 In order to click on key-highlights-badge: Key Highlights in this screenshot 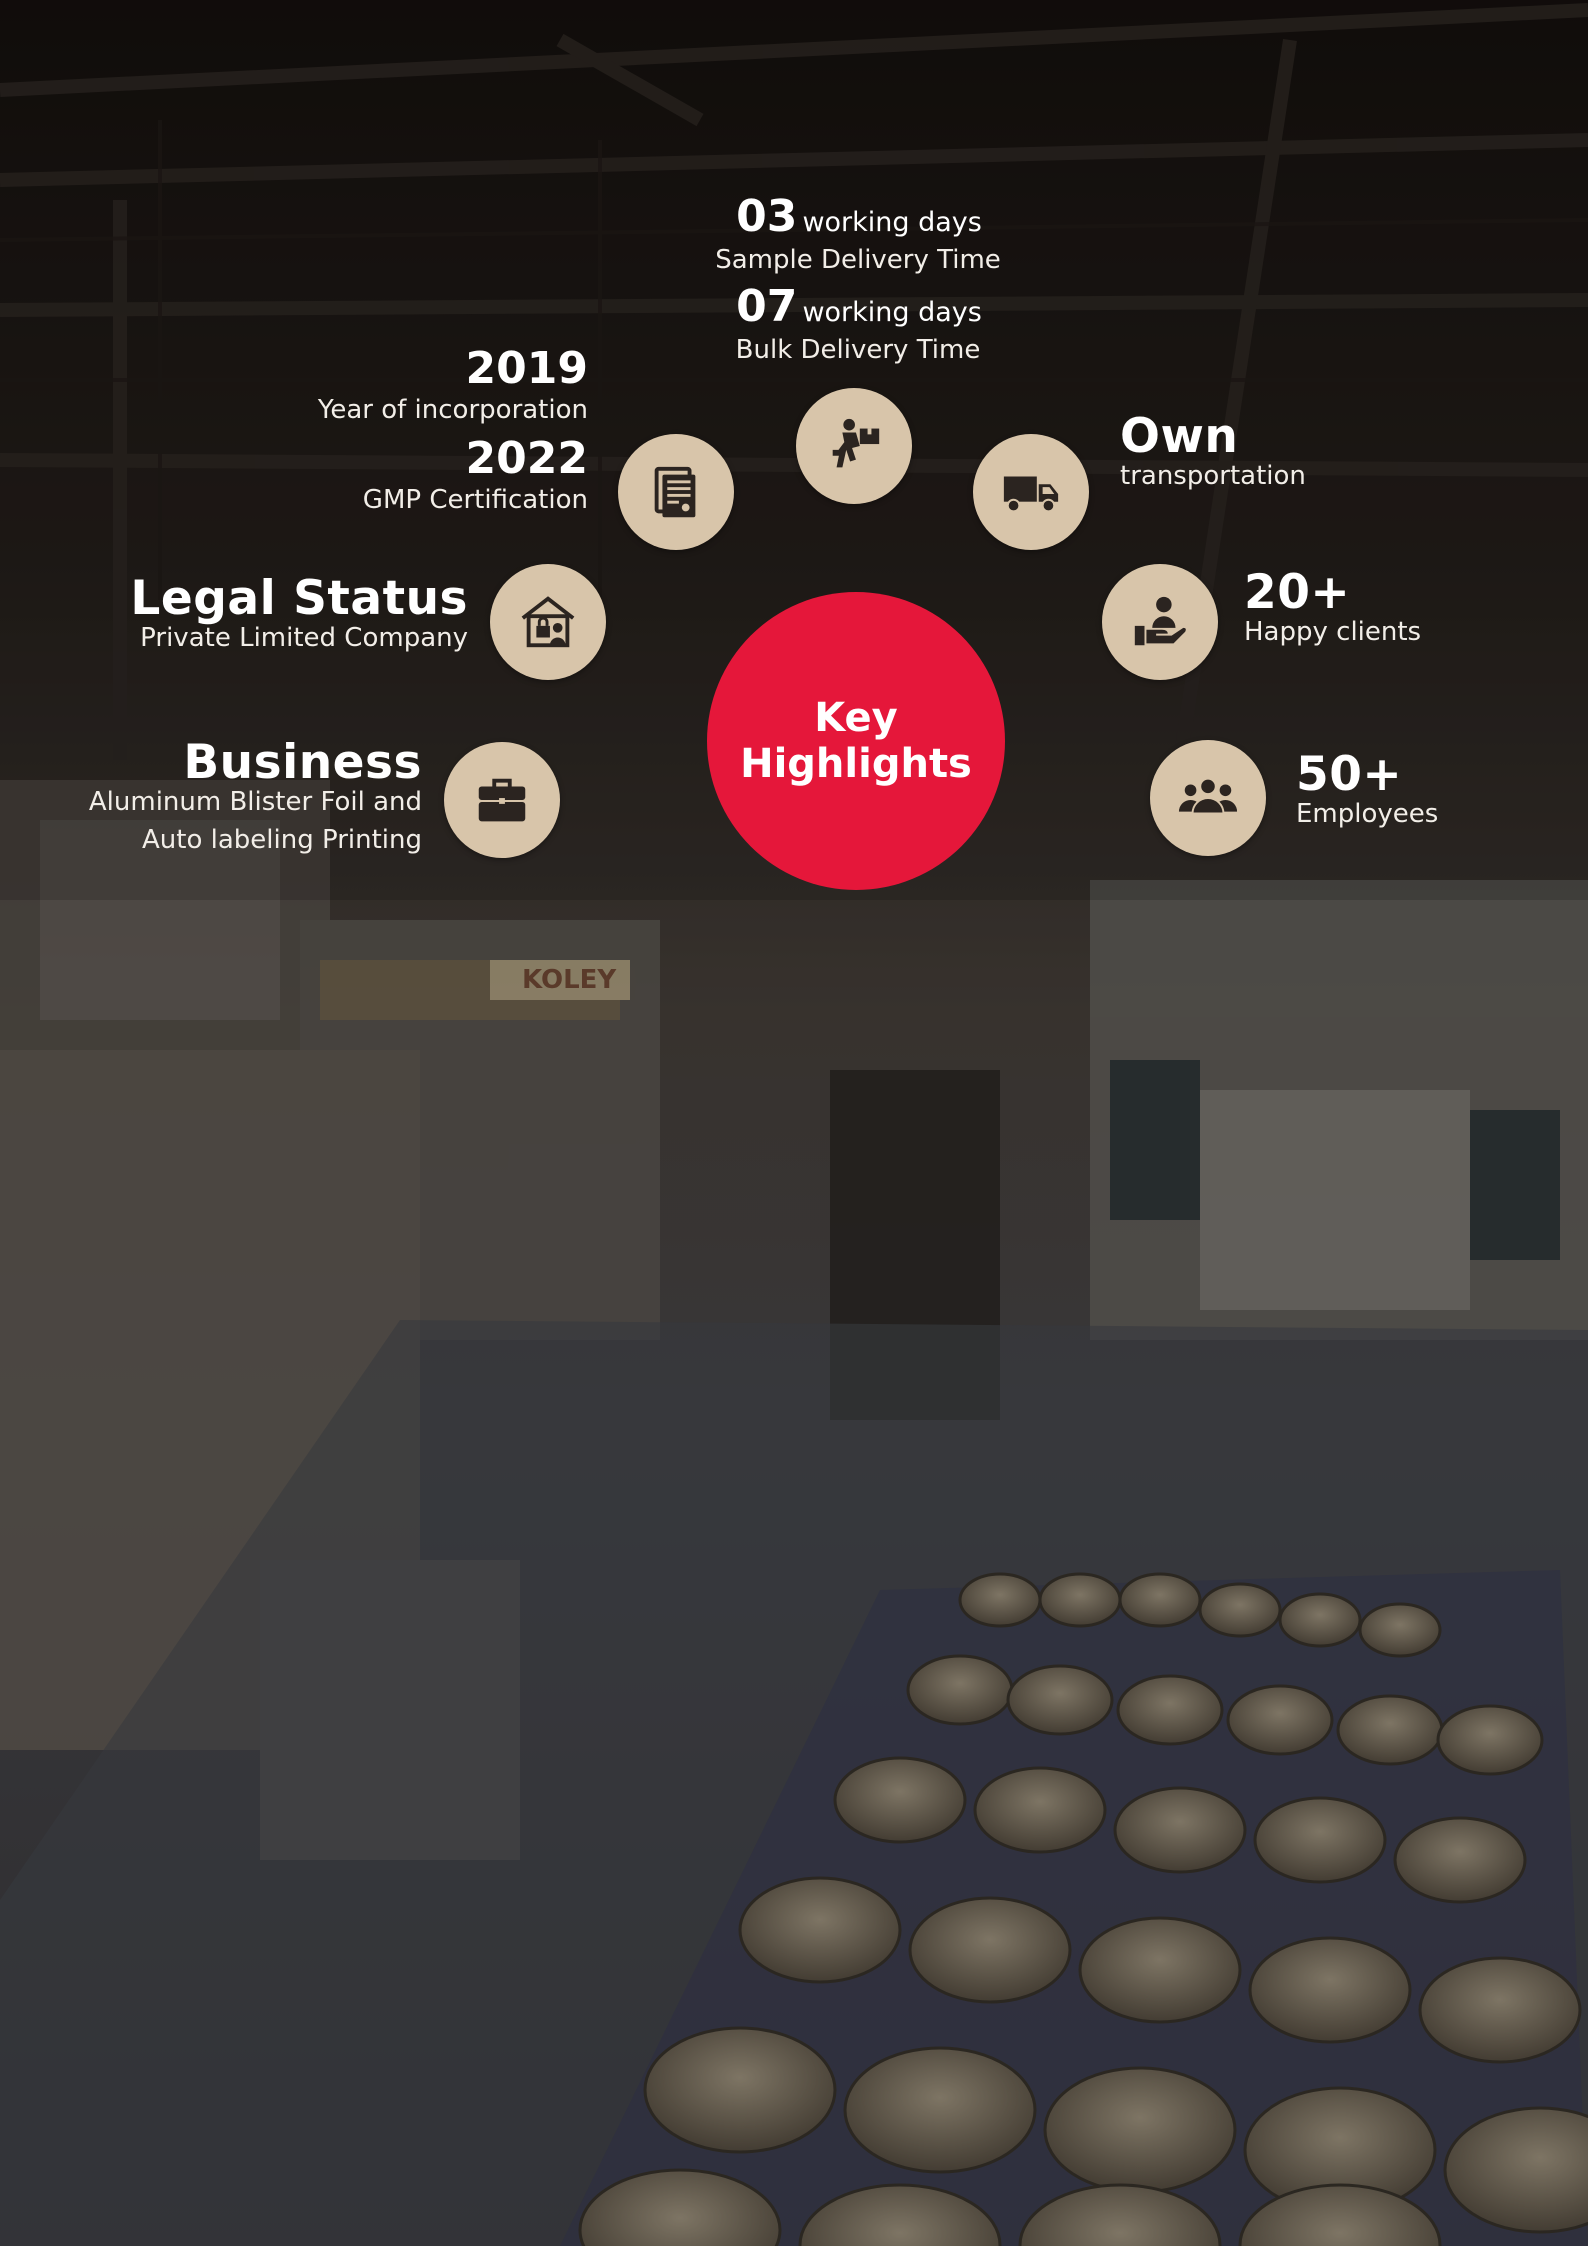, I will do `click(856, 741)`.